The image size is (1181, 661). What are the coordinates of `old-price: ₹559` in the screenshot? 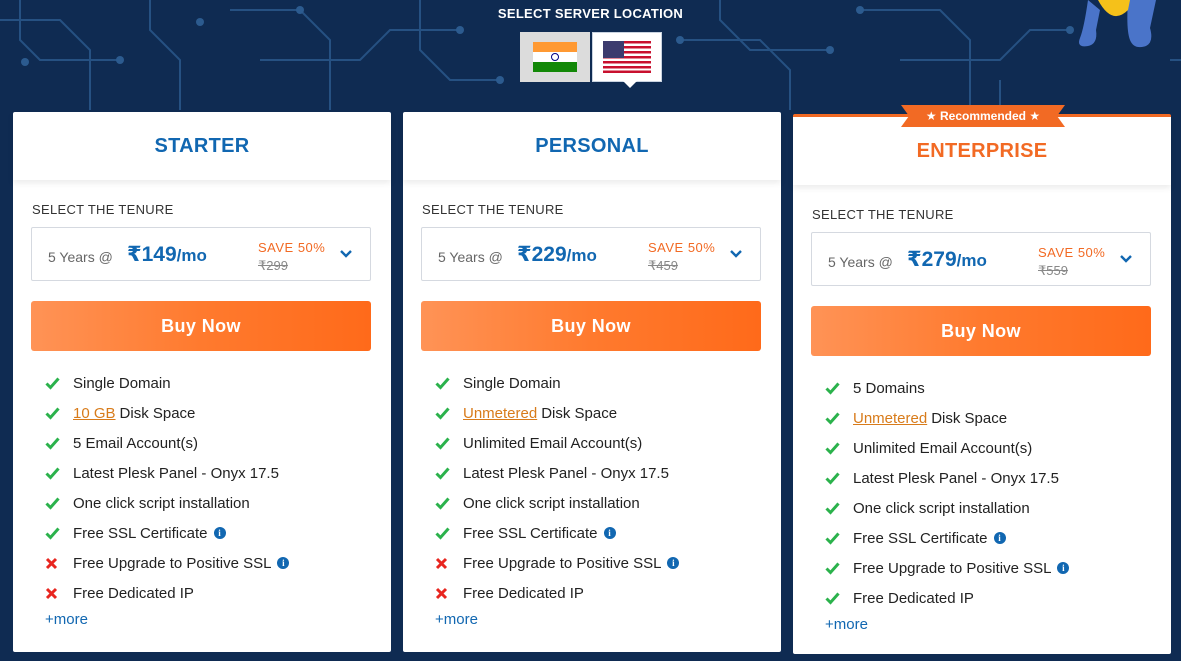 It's located at (1053, 270).